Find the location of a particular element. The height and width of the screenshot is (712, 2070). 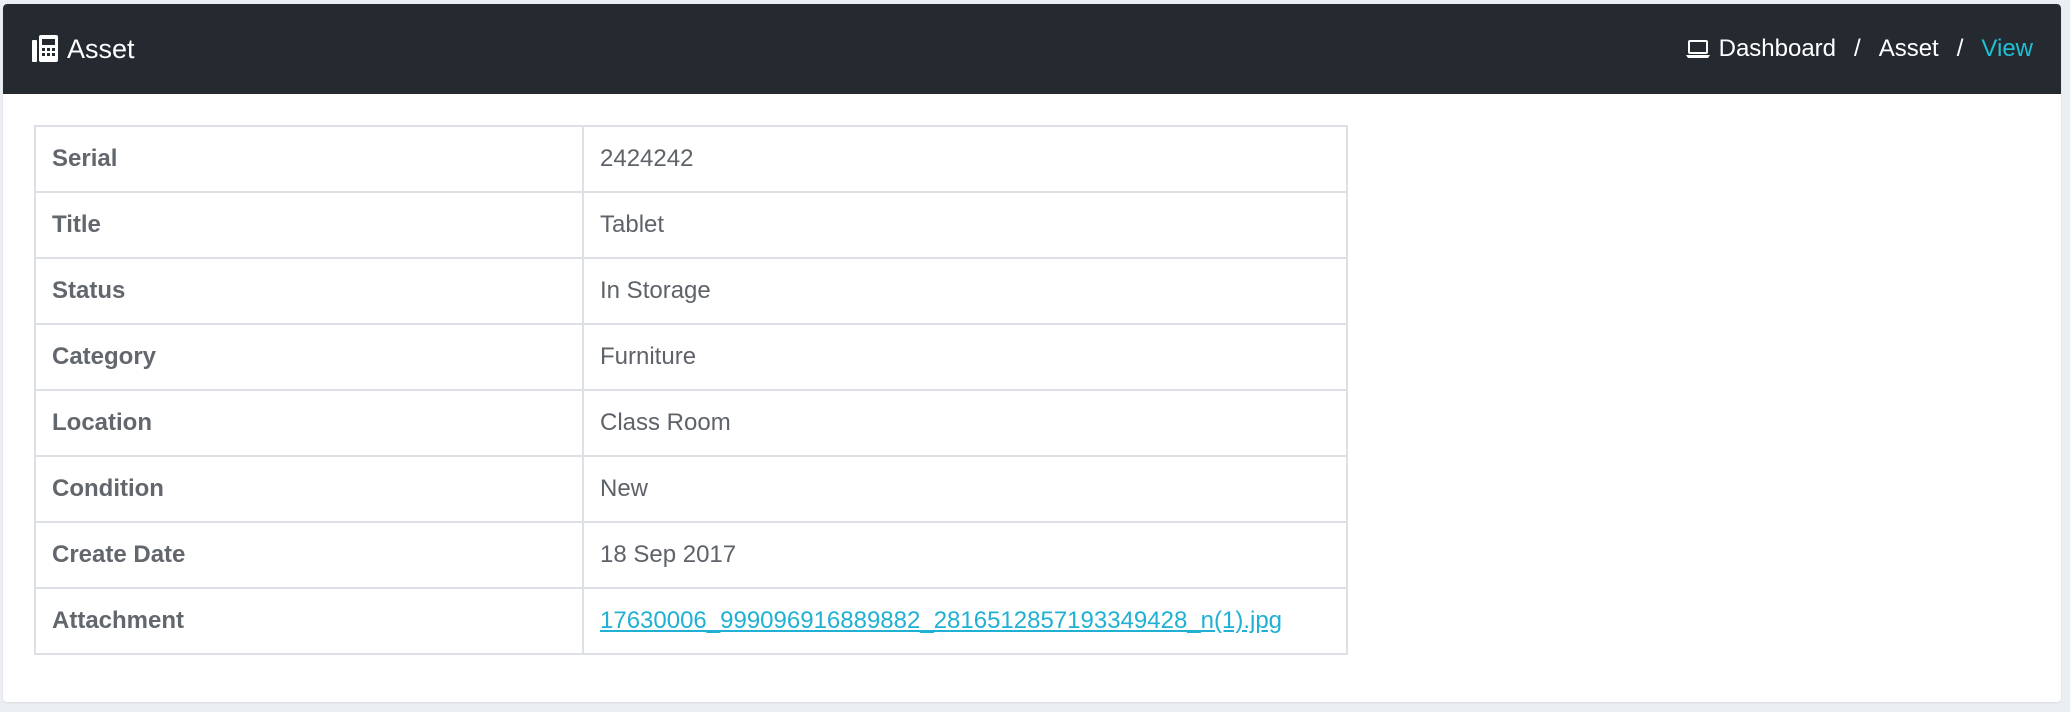

row-label-status: Status is located at coordinates (309, 291).